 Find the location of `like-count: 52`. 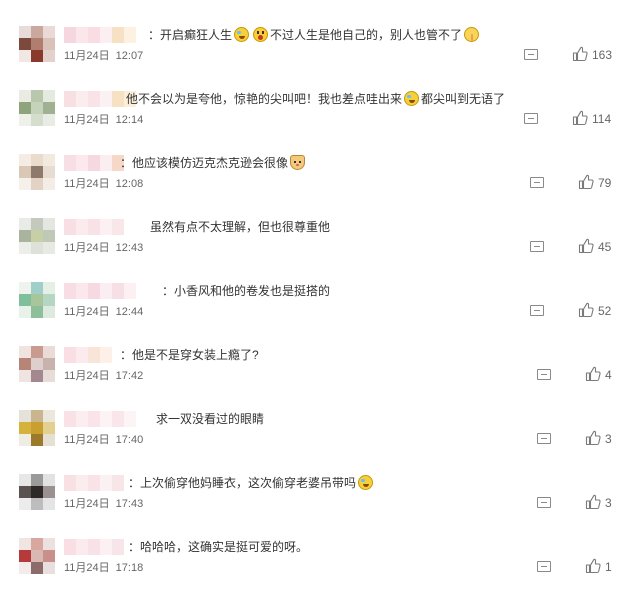

like-count: 52 is located at coordinates (605, 311).